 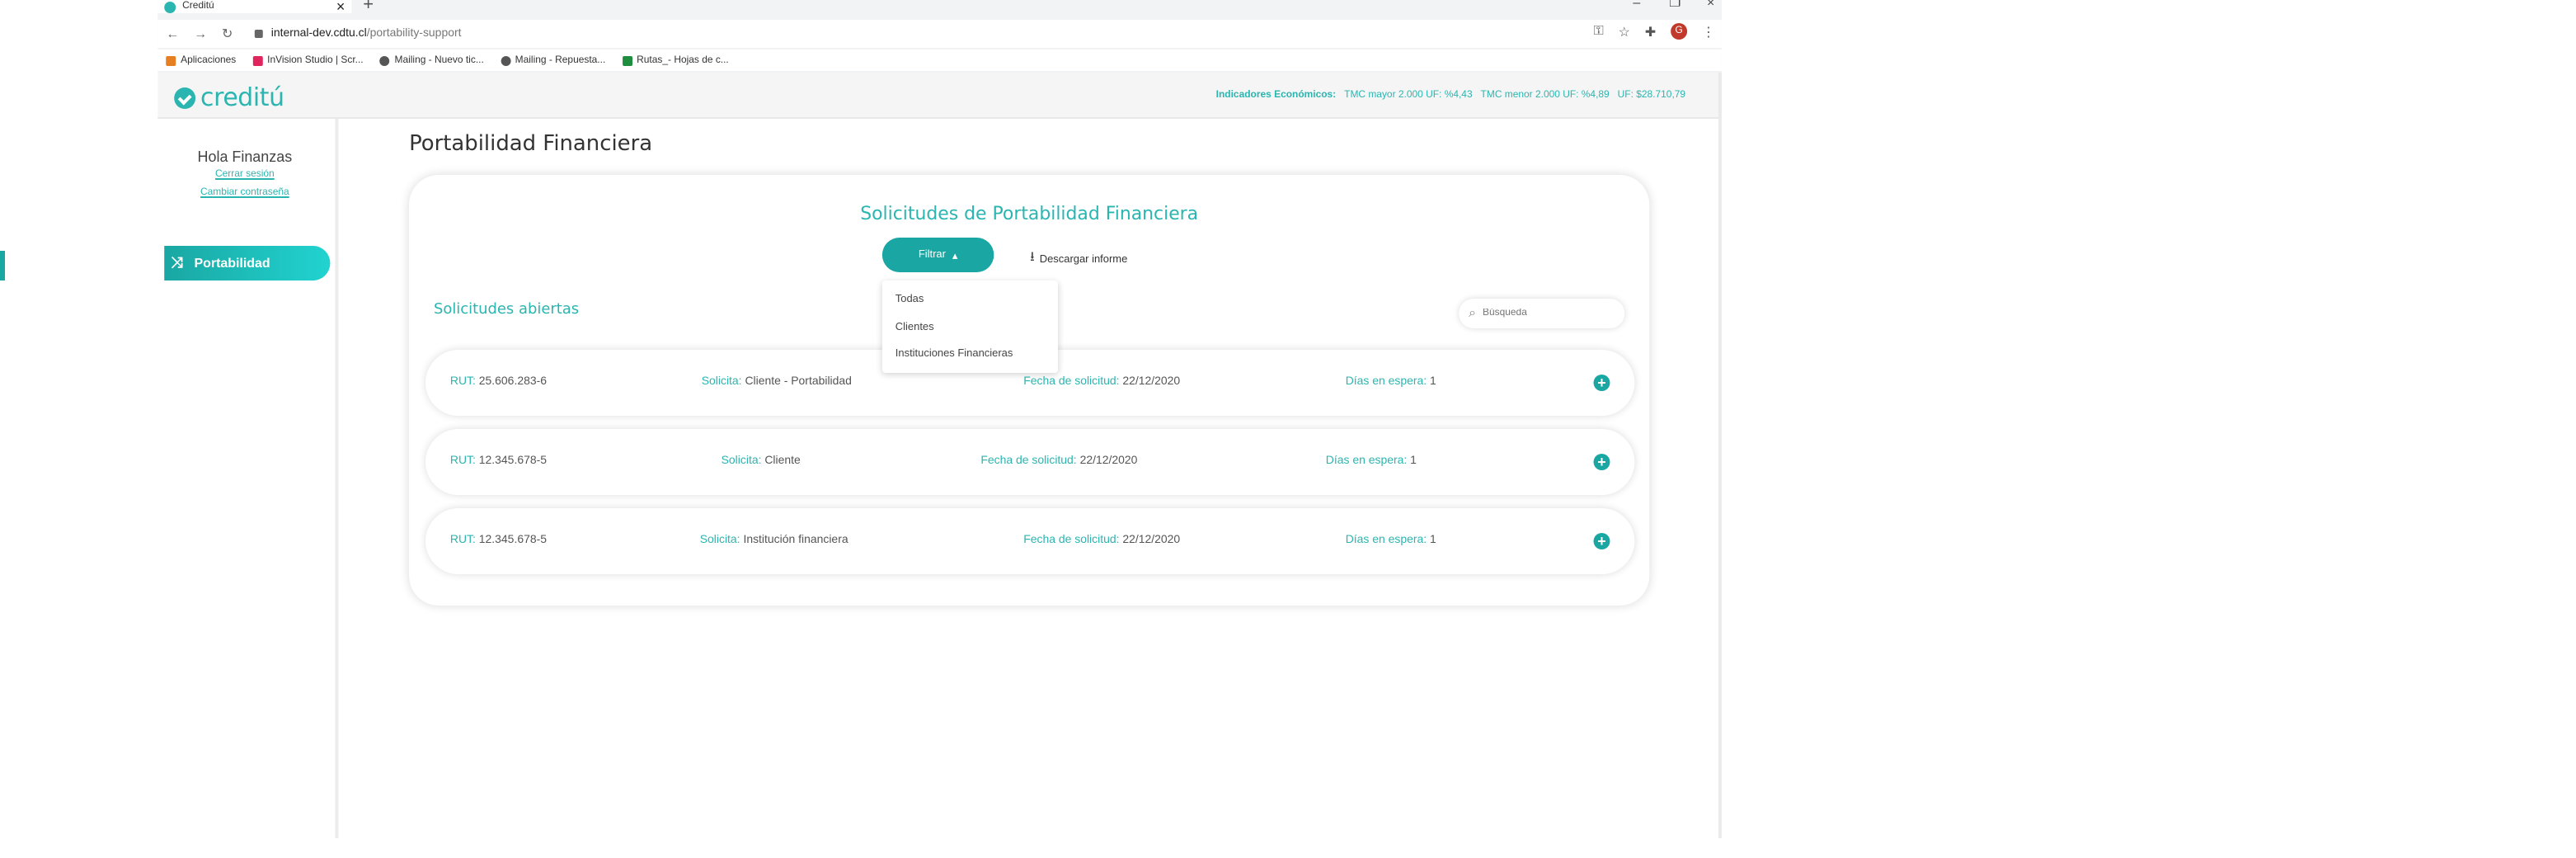 I want to click on change-password-link: Cambiar contraseña, so click(x=244, y=193).